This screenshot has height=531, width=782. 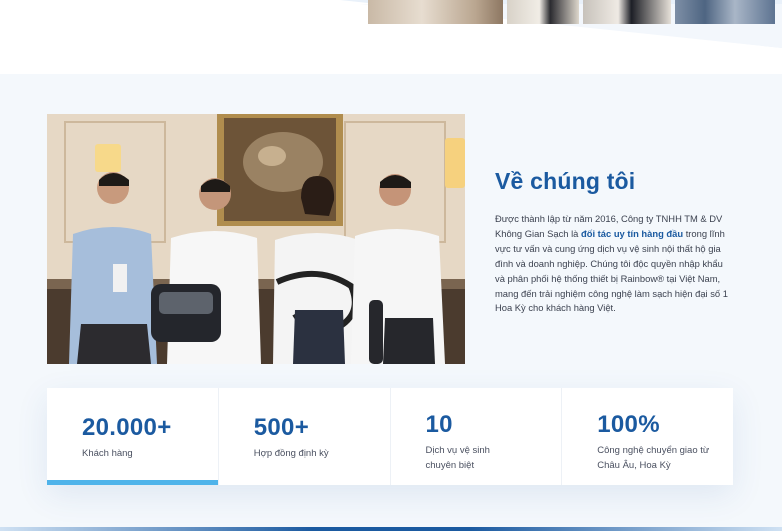 I want to click on stat-value: 10, so click(x=439, y=424).